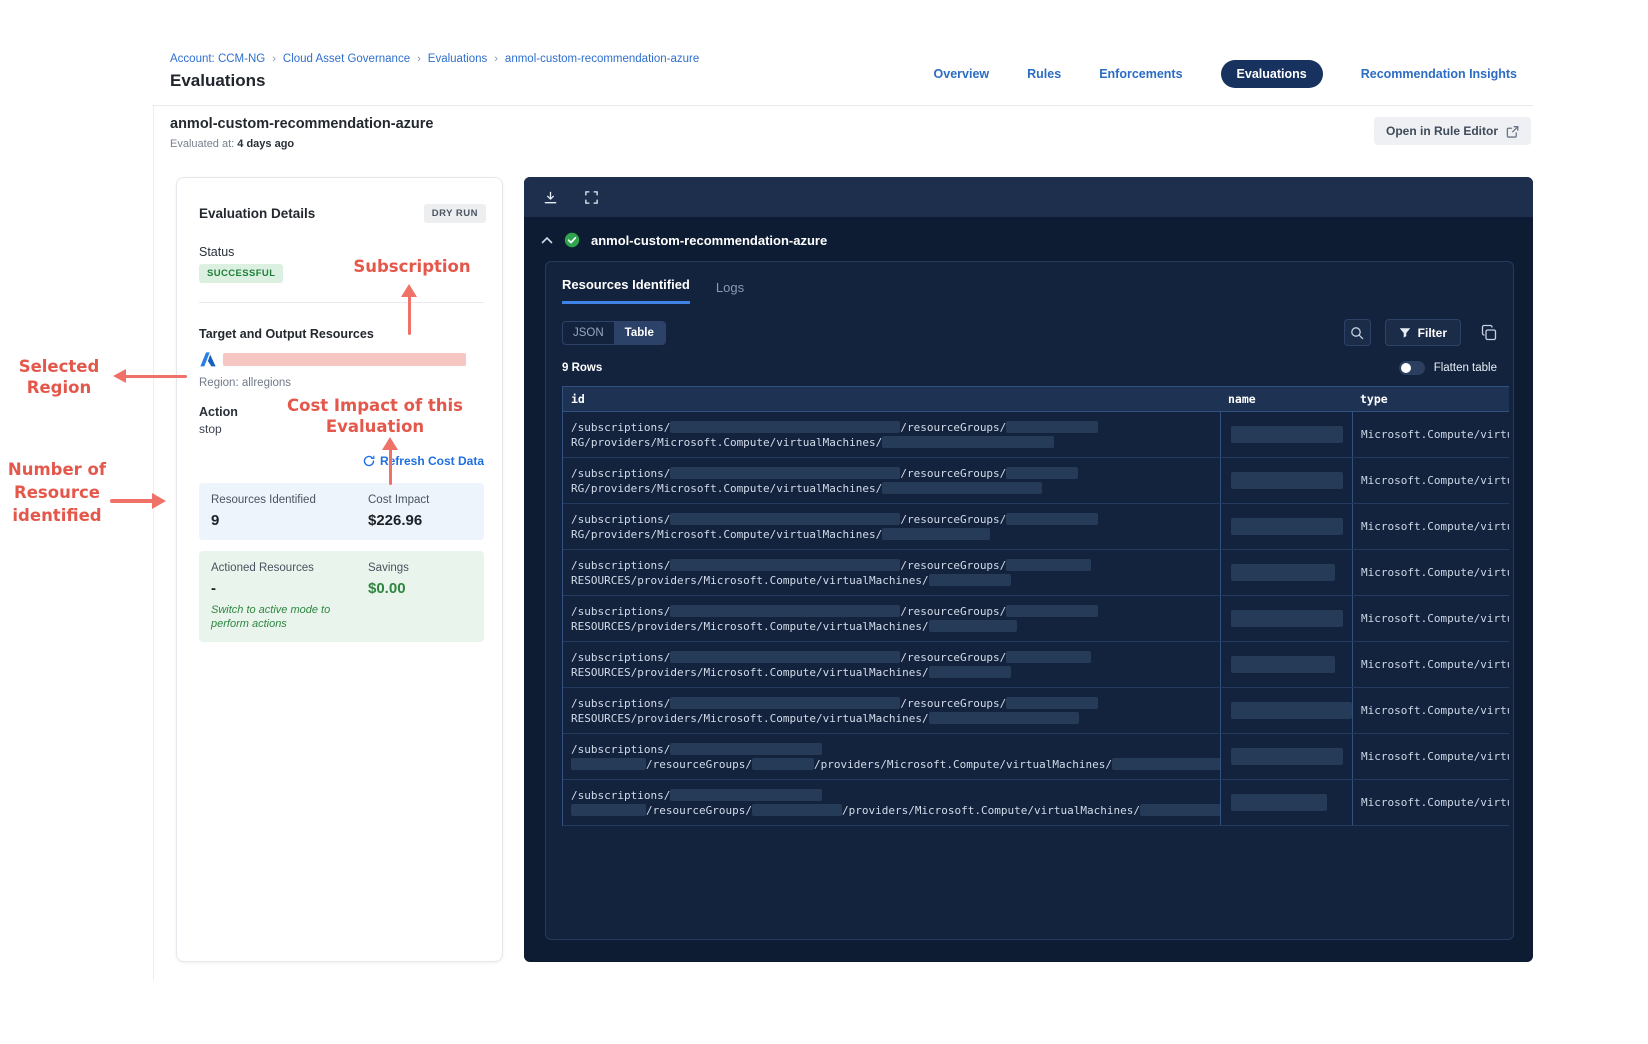  I want to click on annotation-subscription: Subscription, so click(412, 266).